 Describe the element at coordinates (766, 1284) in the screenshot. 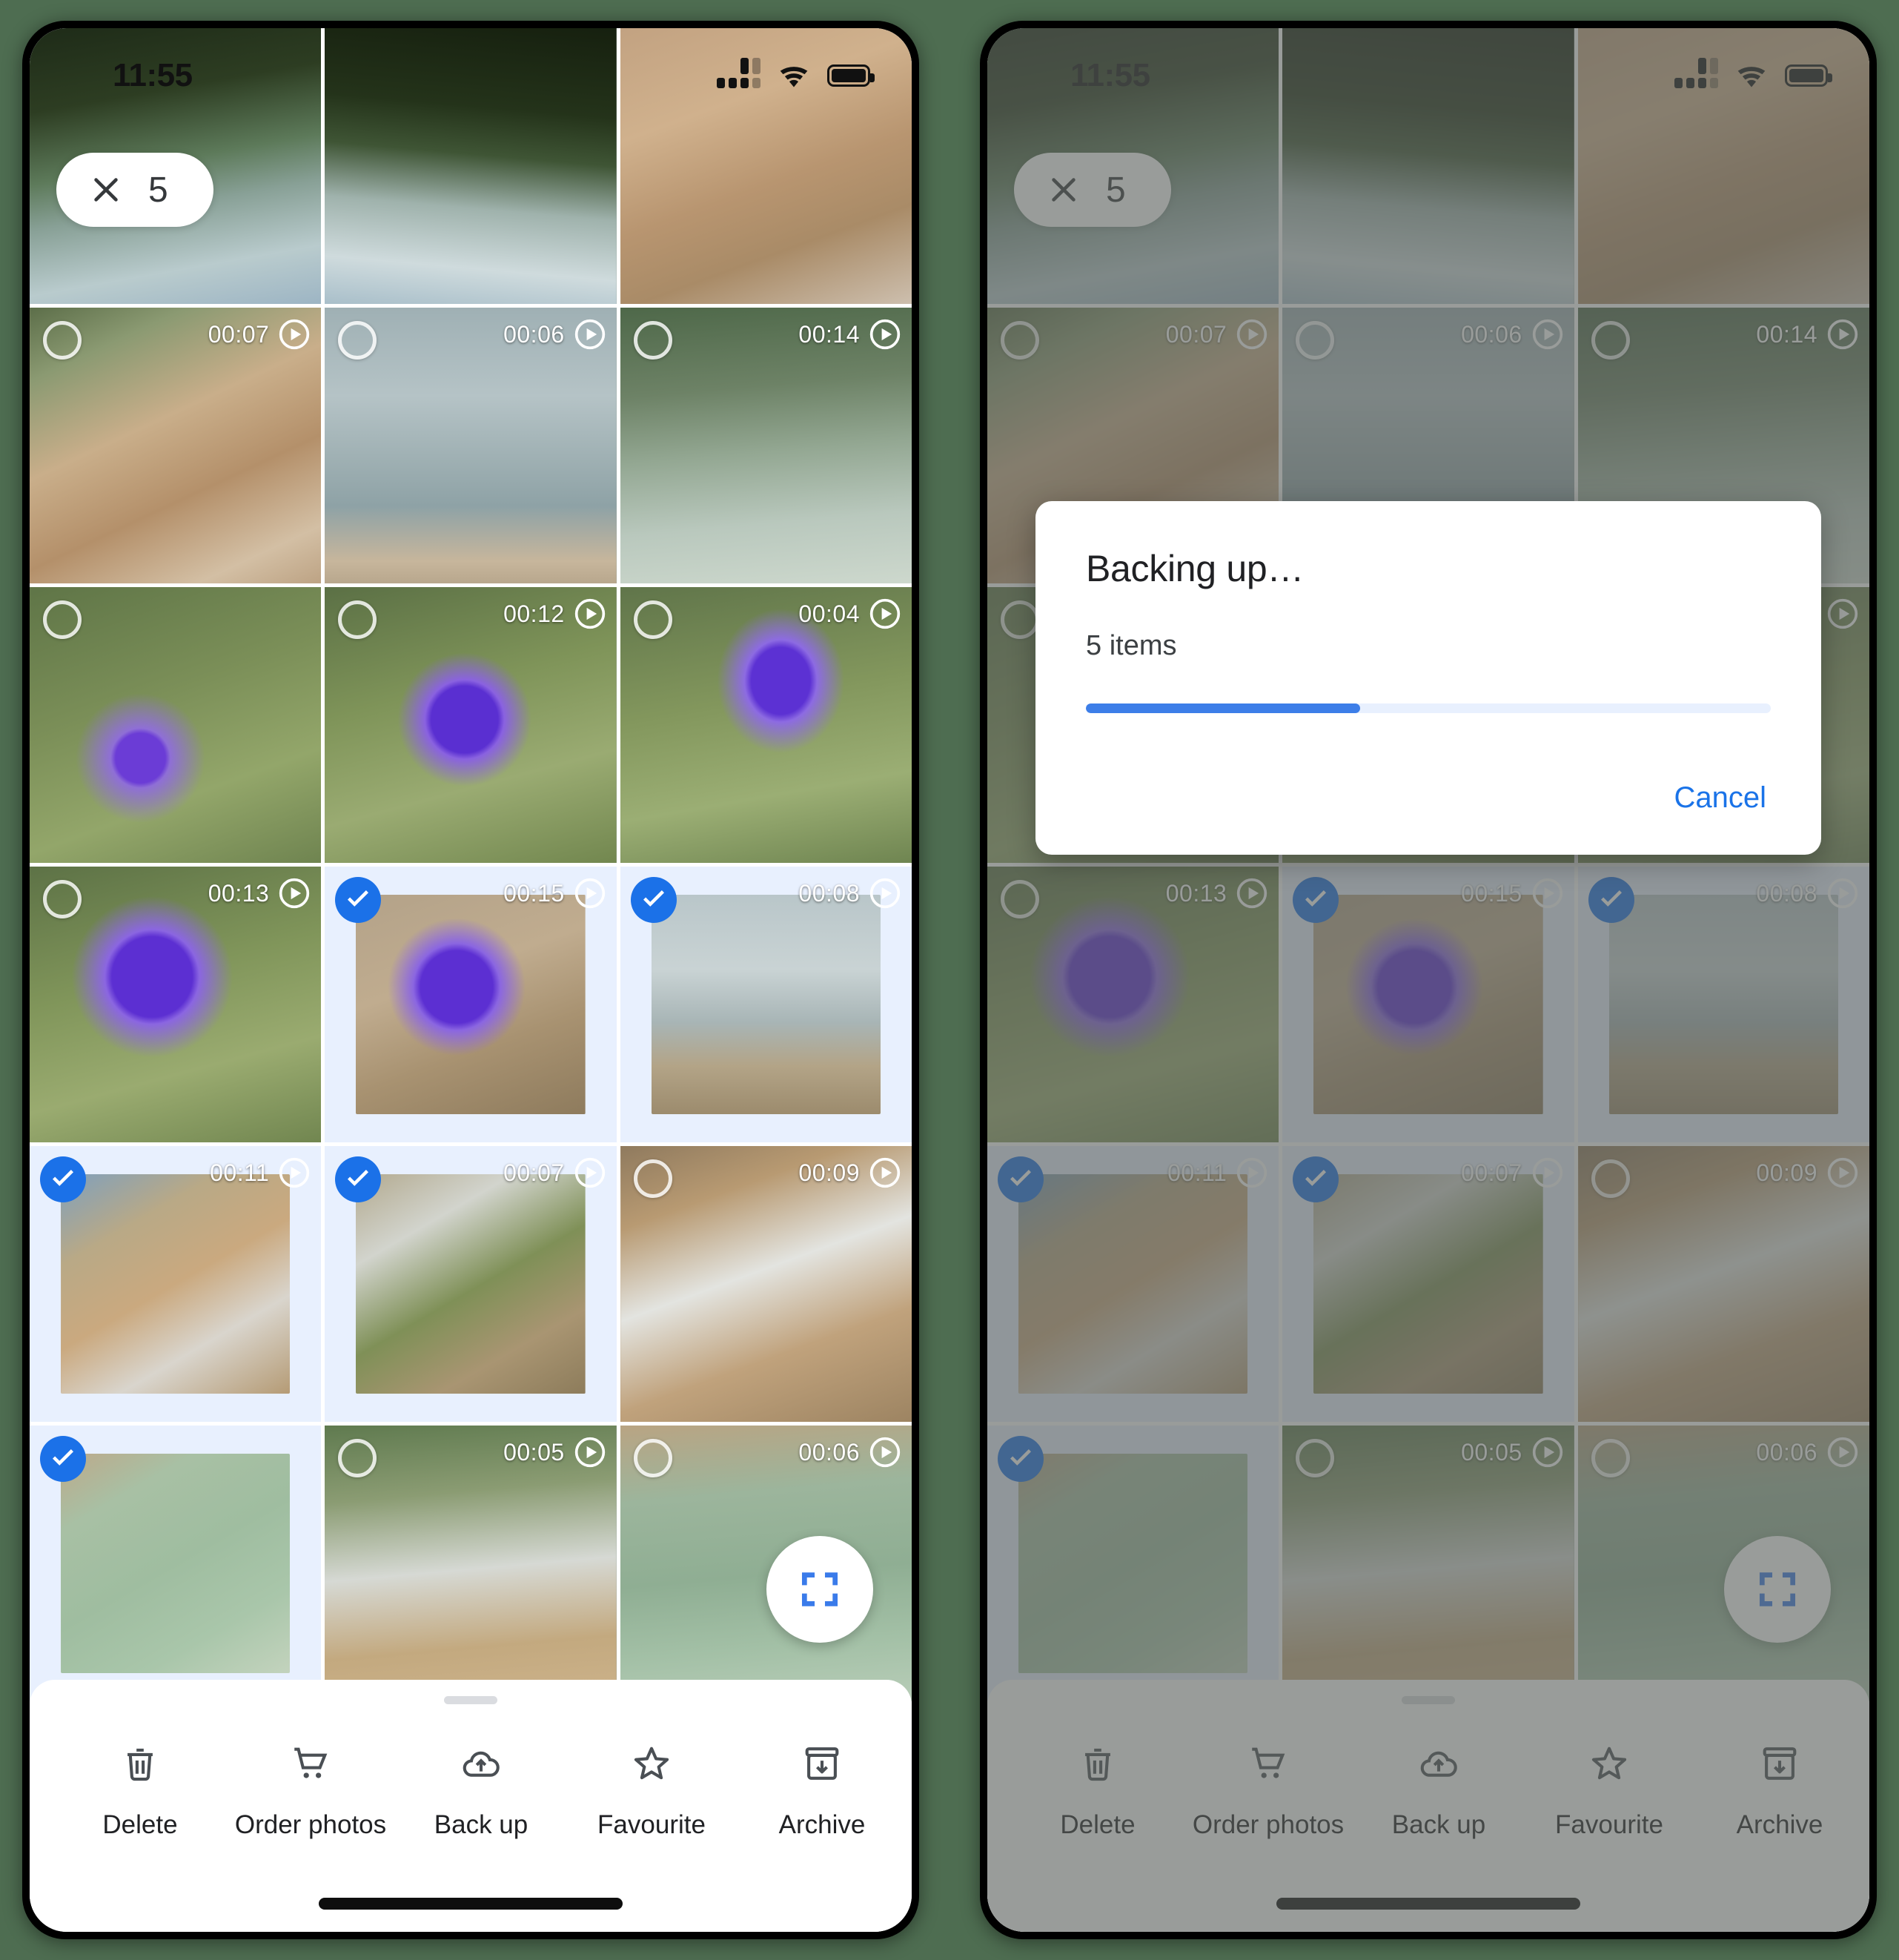

I see `photo-cell: 00:09` at that location.